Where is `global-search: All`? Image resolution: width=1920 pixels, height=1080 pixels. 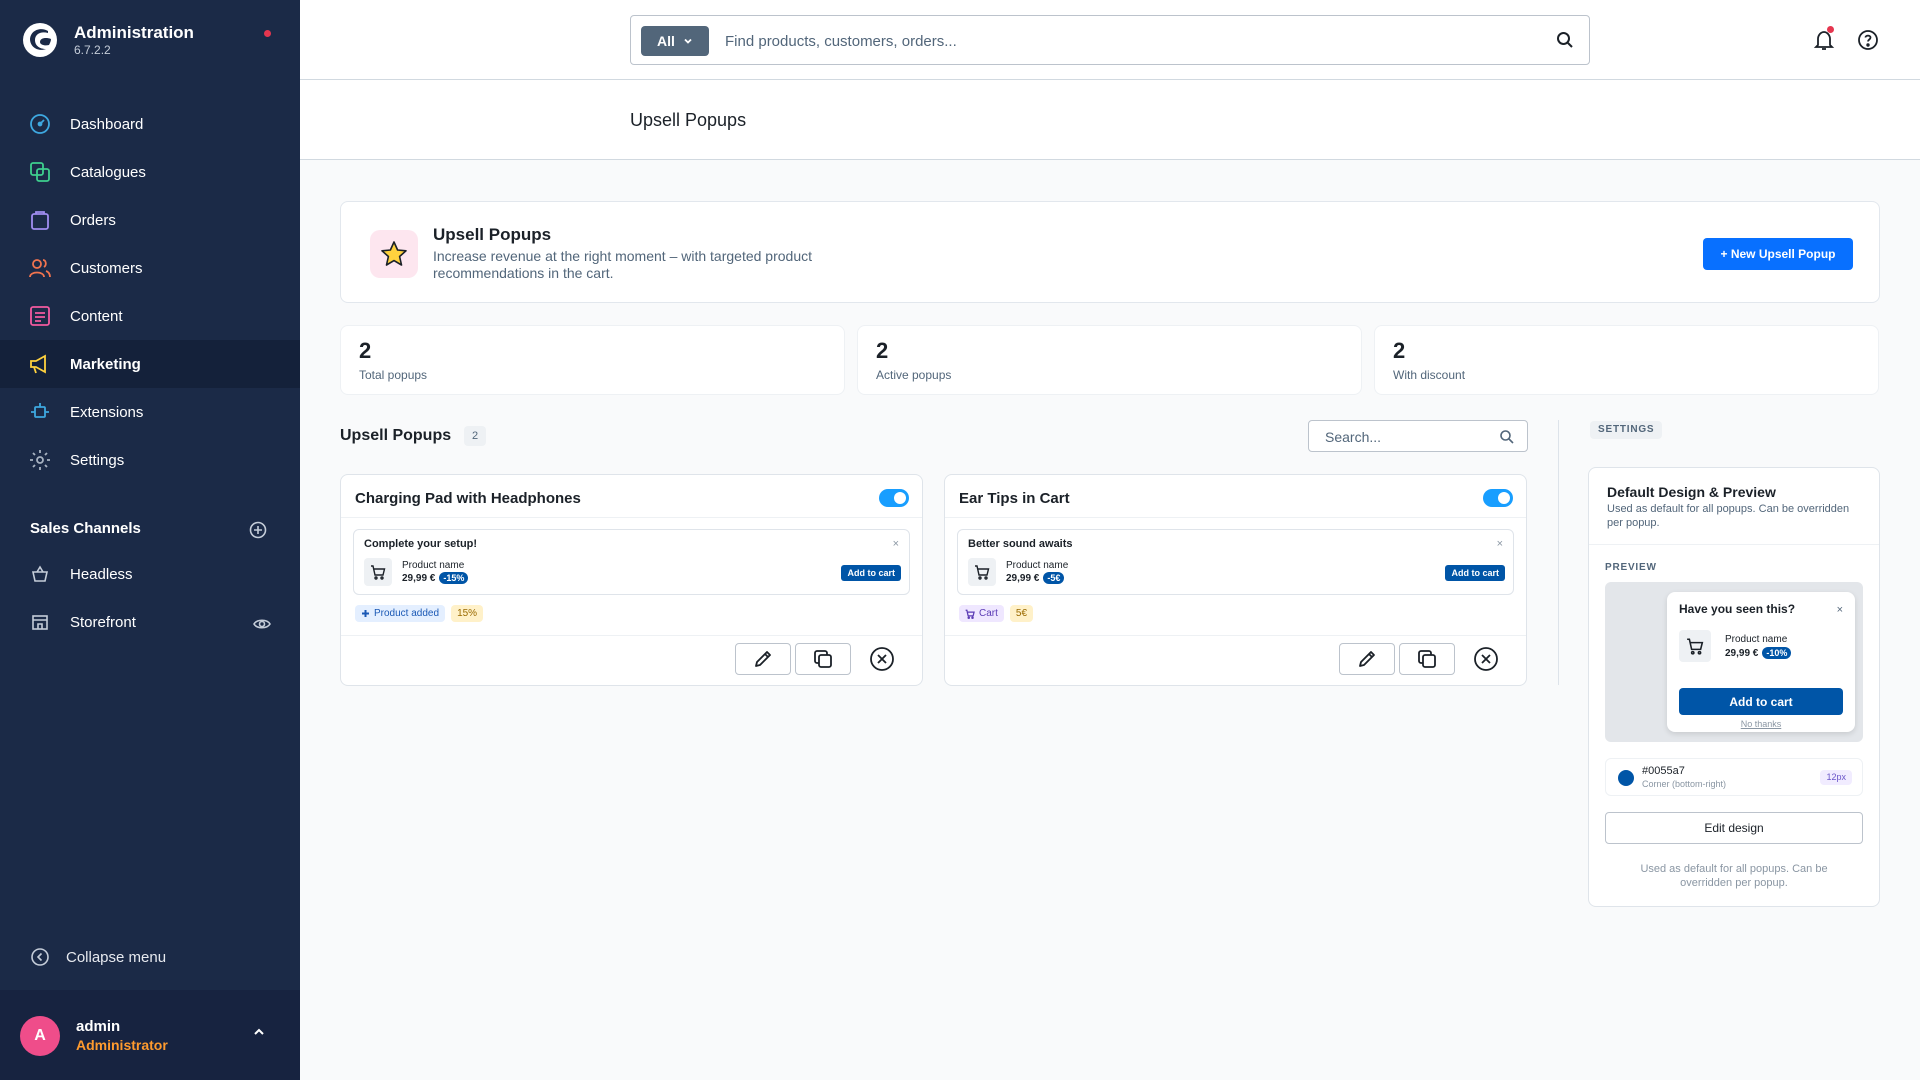
global-search: All is located at coordinates (1110, 40).